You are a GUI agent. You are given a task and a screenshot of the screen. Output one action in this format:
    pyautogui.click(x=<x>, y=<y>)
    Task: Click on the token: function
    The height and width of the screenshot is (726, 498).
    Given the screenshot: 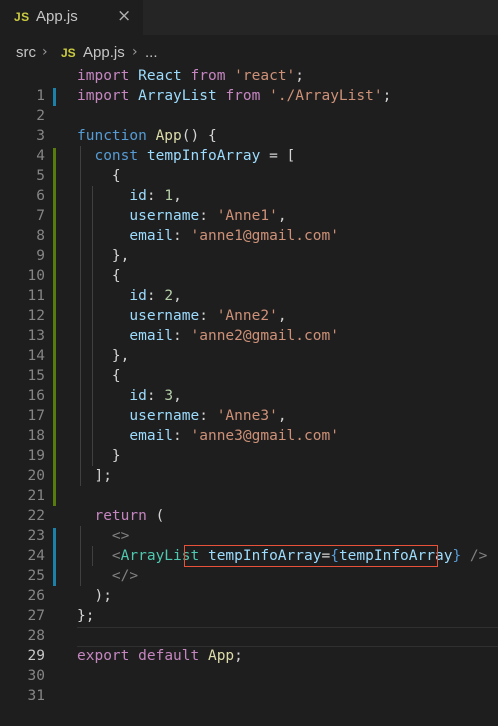 What is the action you would take?
    pyautogui.click(x=112, y=136)
    